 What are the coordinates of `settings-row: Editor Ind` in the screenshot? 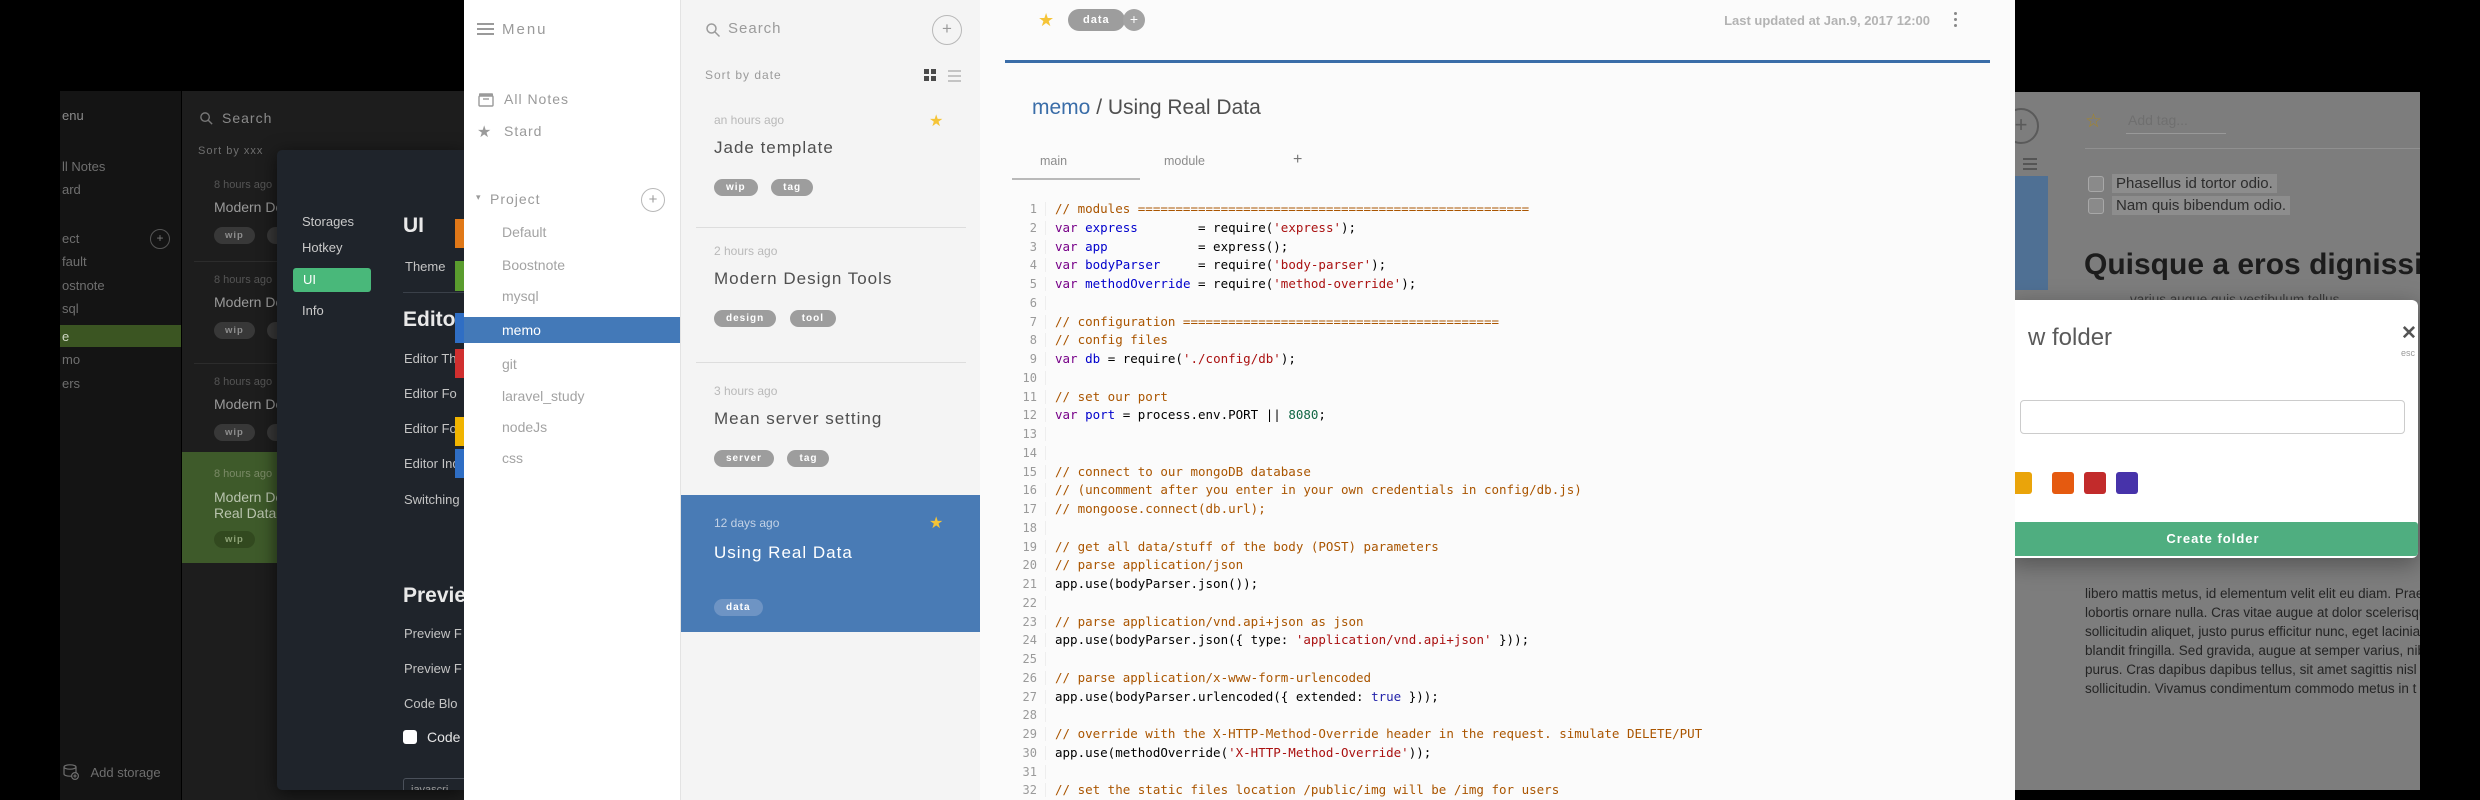 It's located at (432, 463).